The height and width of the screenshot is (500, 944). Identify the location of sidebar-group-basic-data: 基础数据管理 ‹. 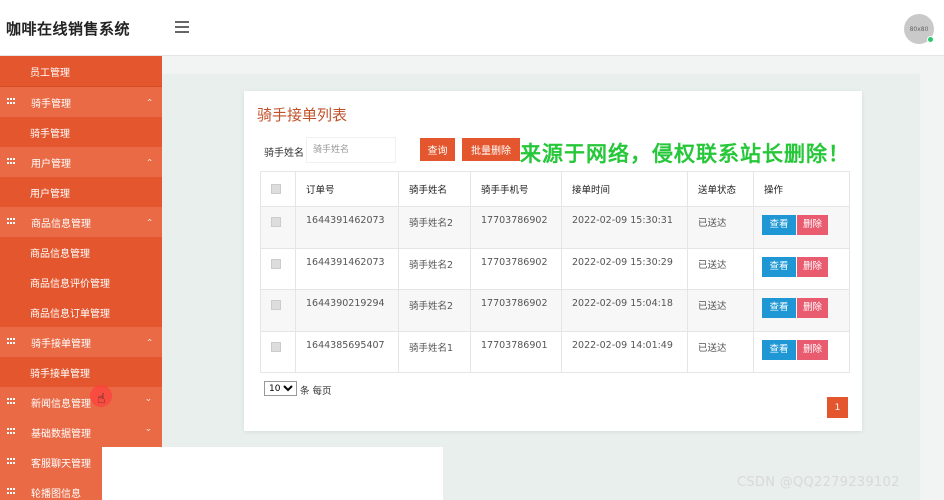
(81, 432).